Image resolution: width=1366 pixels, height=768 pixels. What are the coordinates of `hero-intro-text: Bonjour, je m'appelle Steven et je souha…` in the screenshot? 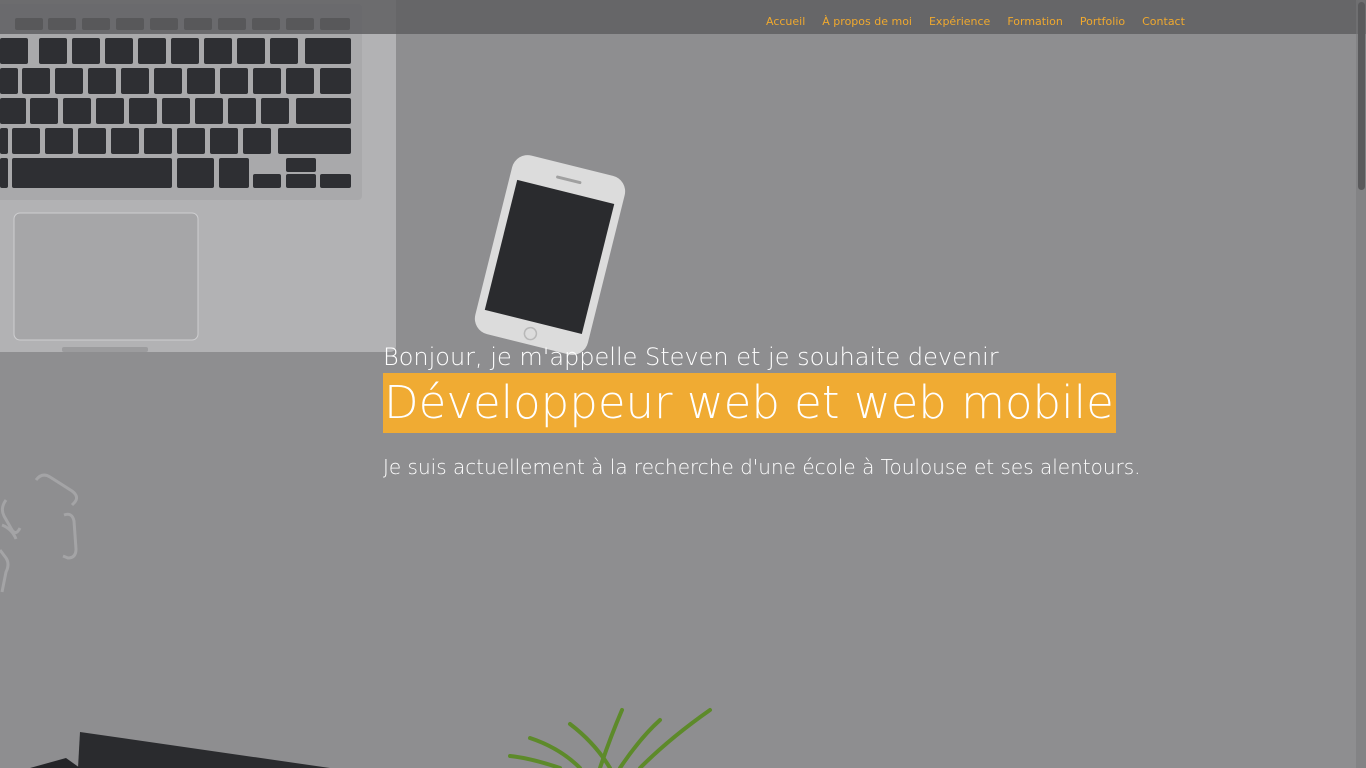 It's located at (691, 357).